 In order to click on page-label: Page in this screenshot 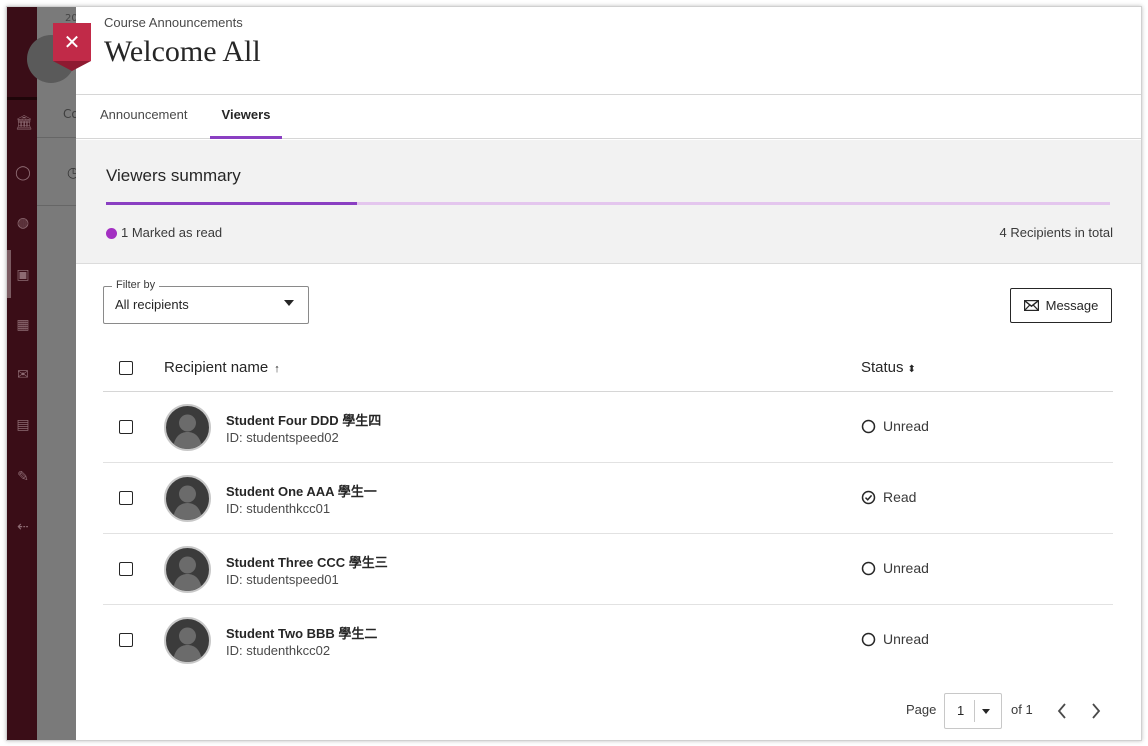, I will do `click(921, 709)`.